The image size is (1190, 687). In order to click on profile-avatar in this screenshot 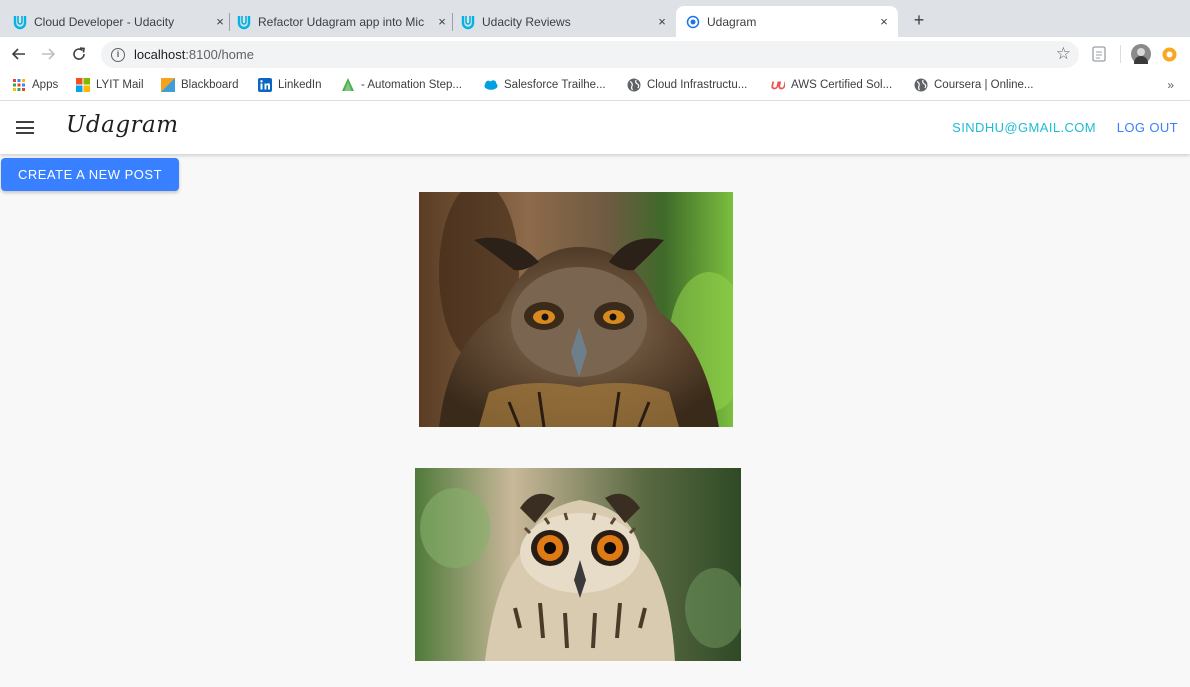, I will do `click(1141, 57)`.